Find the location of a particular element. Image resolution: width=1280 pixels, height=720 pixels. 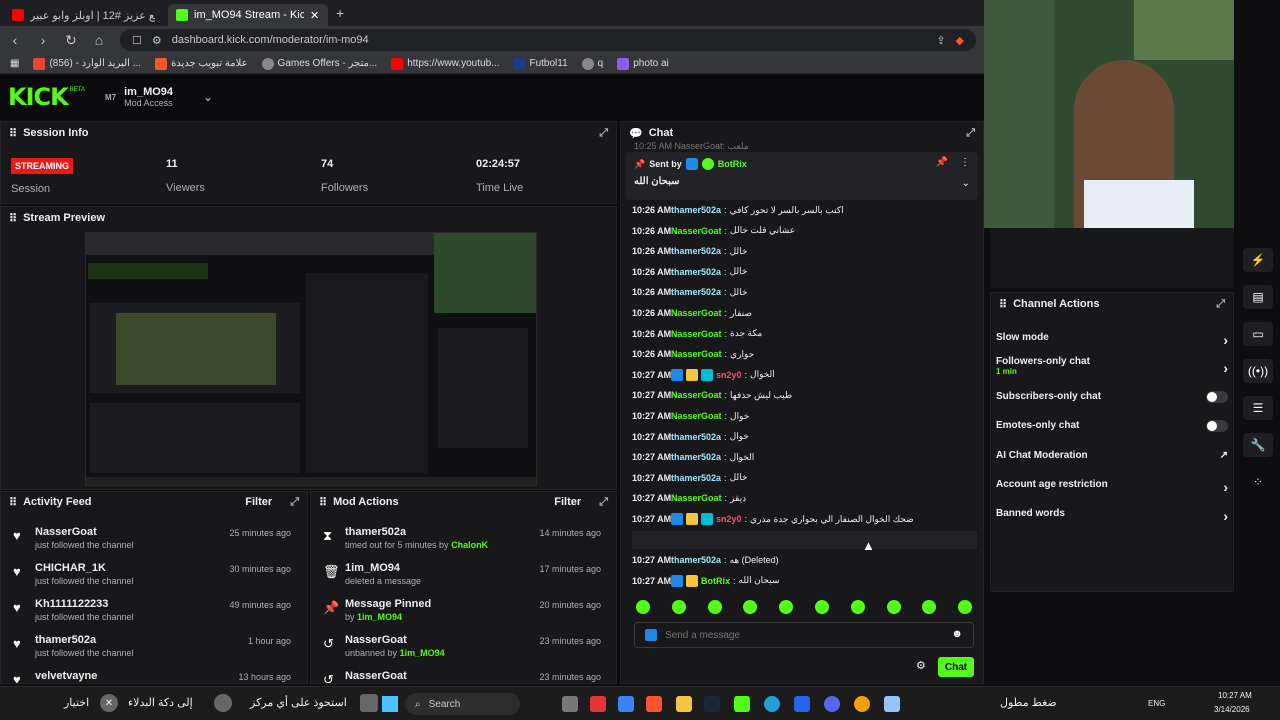

chat-message: 10:27 AM NasserGoat: ديقز is located at coordinates (689, 498).